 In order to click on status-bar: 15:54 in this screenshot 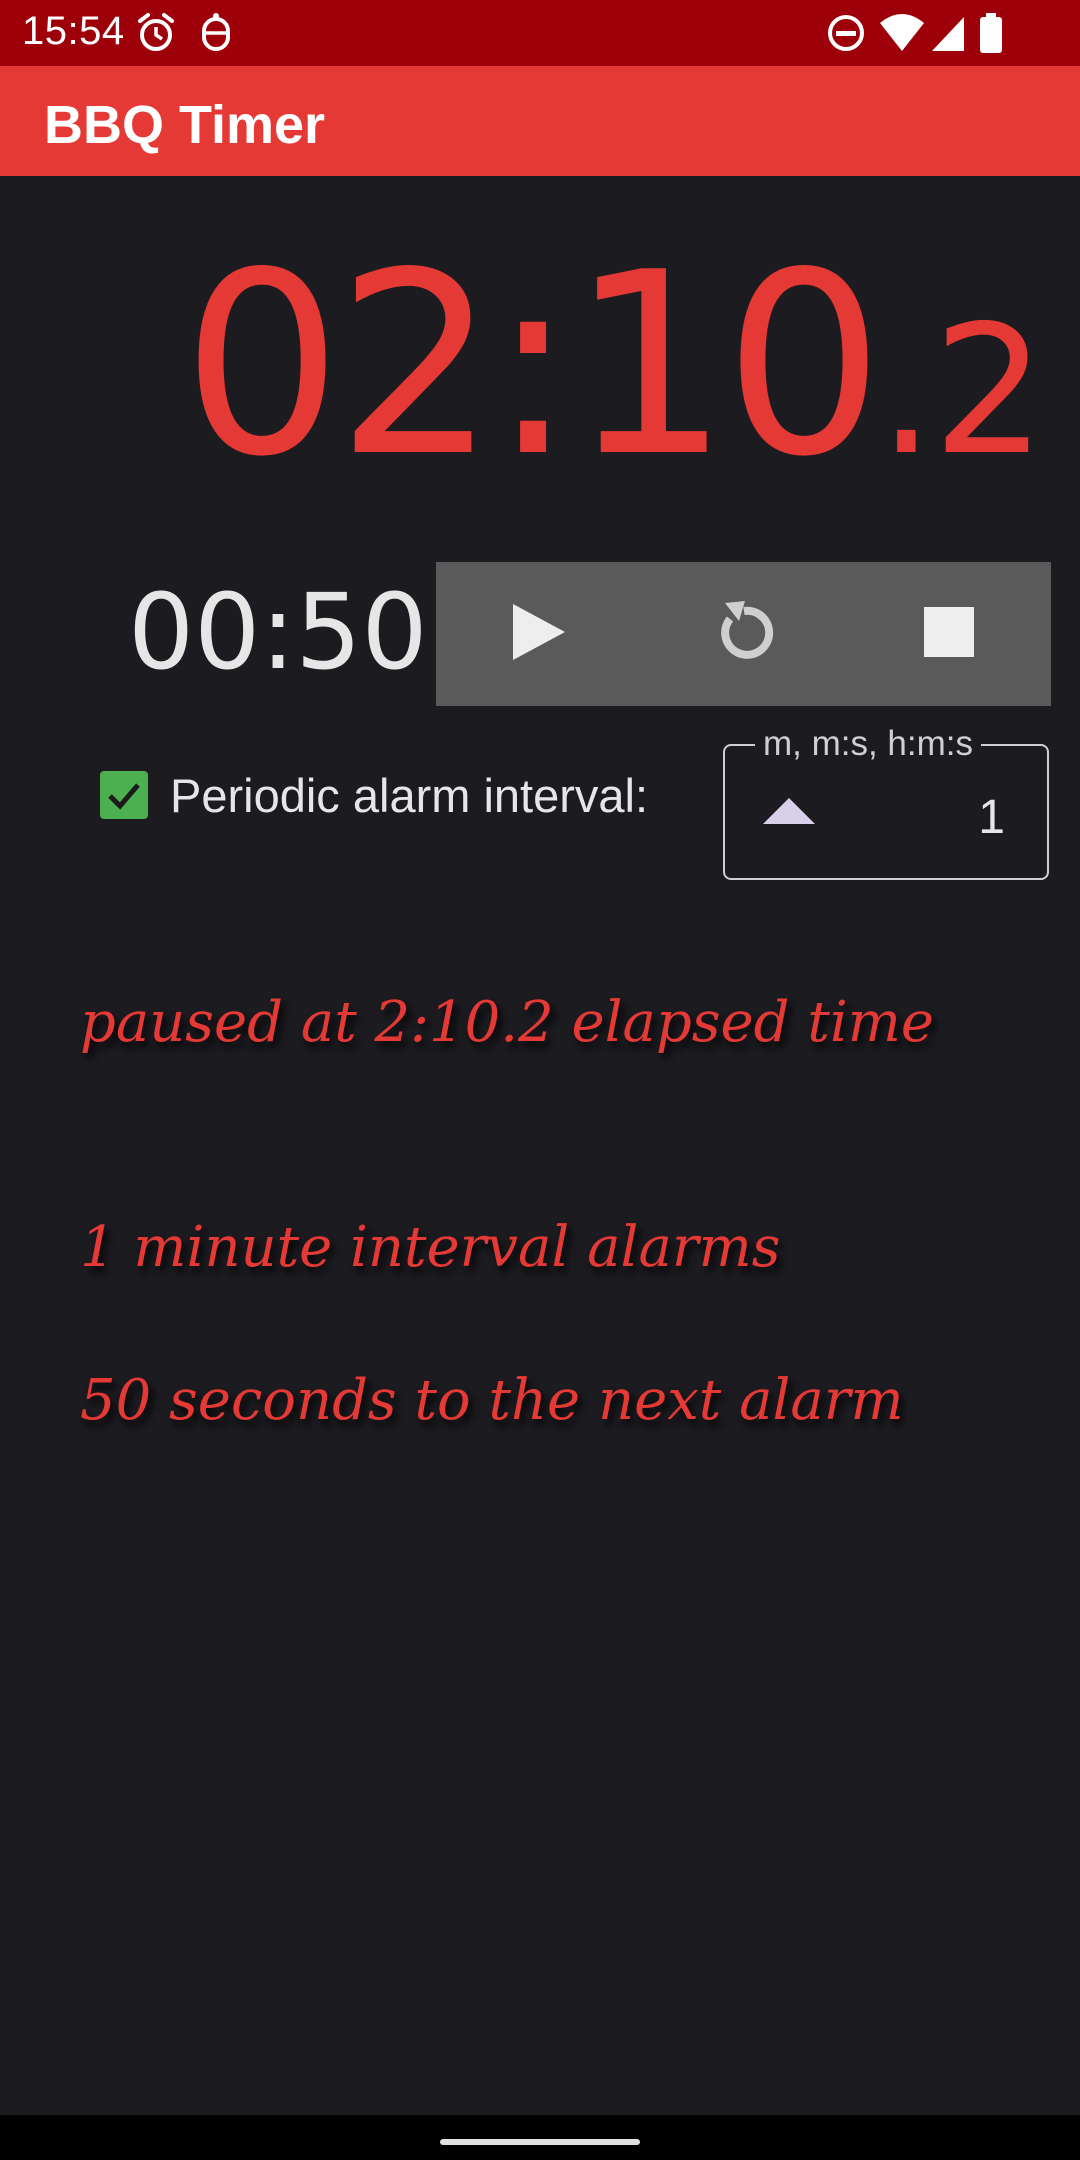, I will do `click(540, 33)`.